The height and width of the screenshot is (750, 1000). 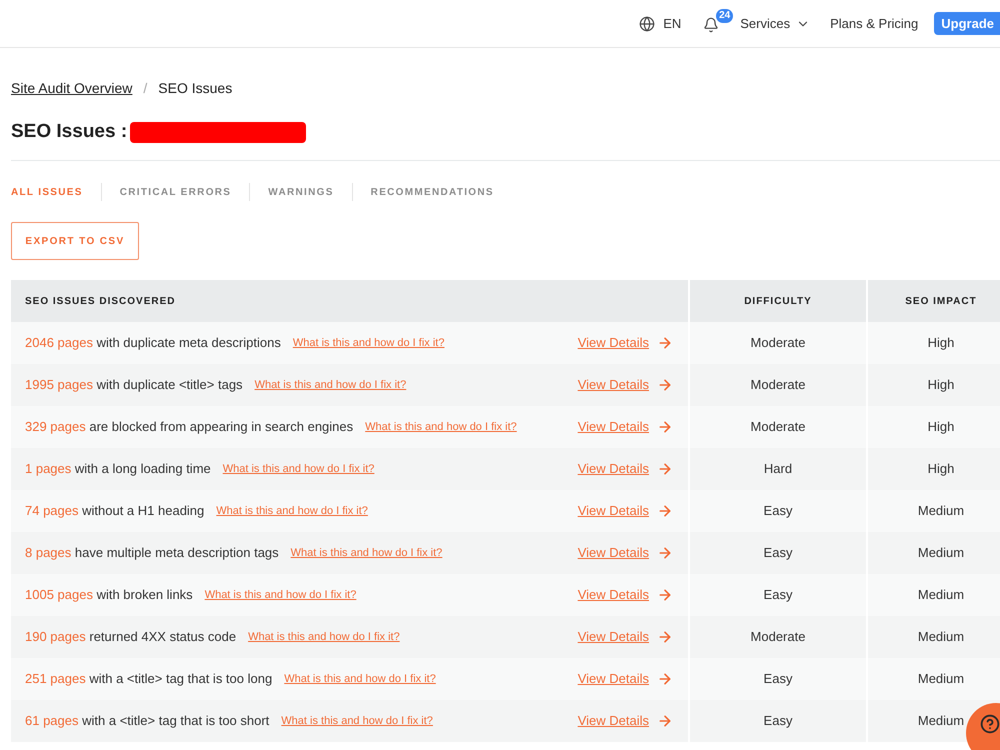 I want to click on plans-pricing-link: Plans & Pricing, so click(x=874, y=24).